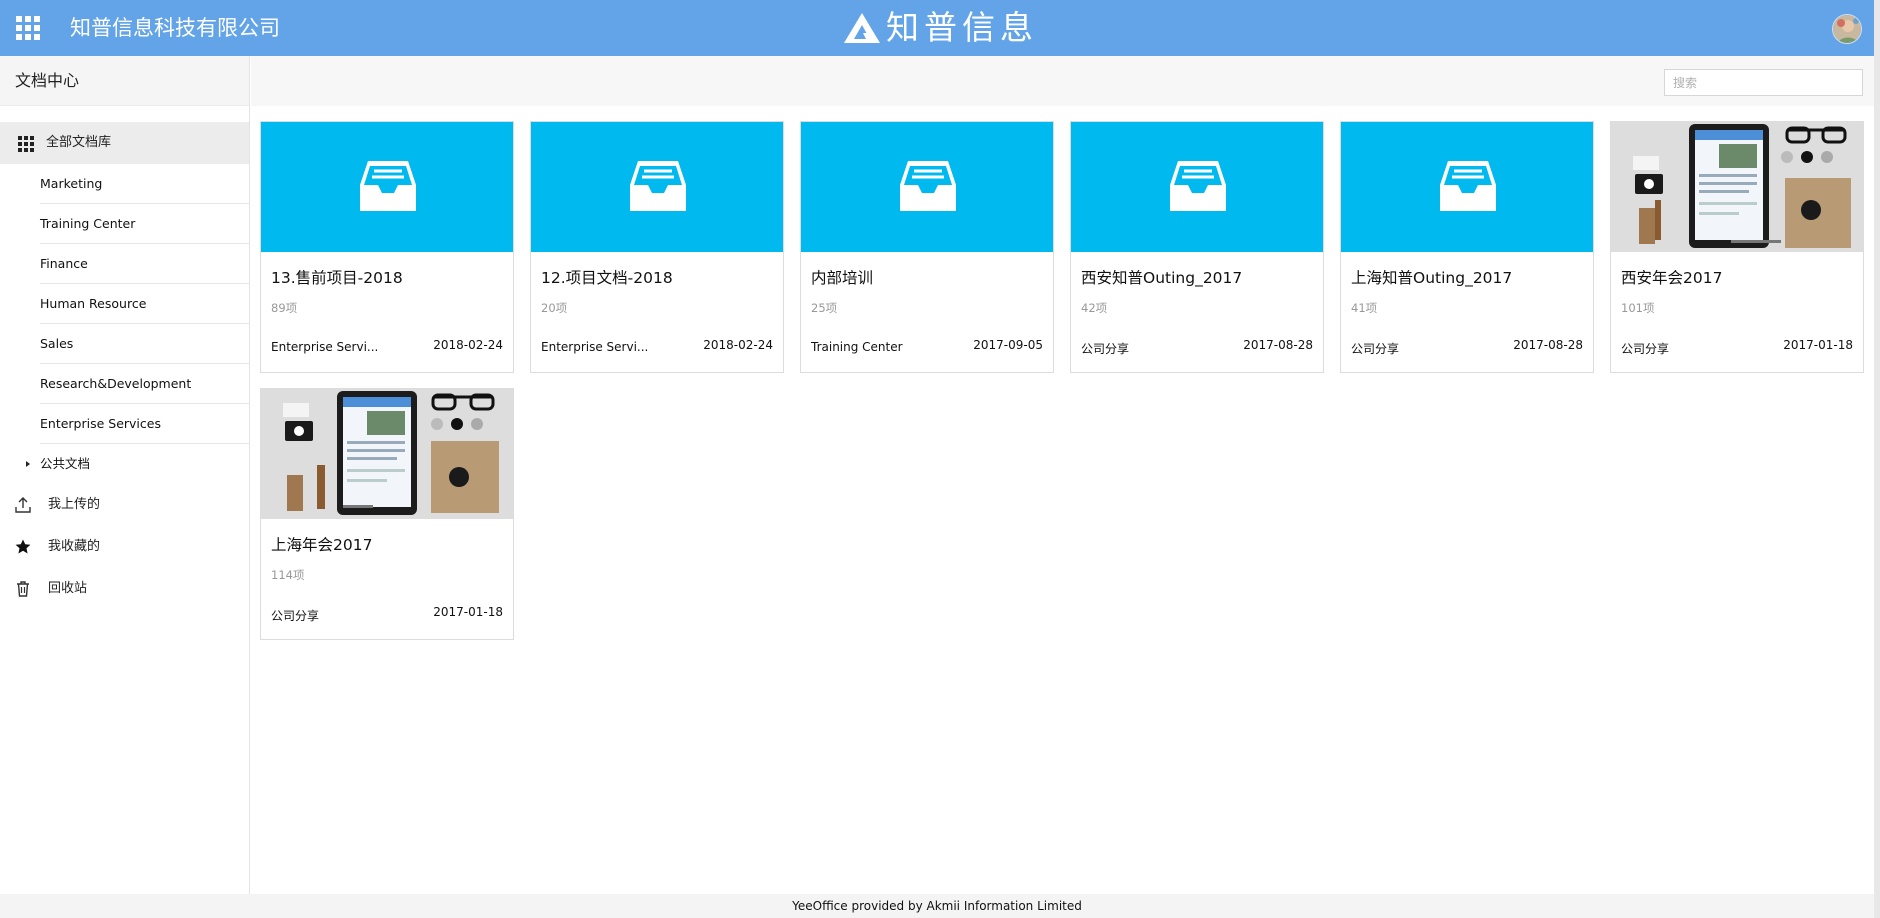  Describe the element at coordinates (337, 278) in the screenshot. I see `card-title: 13.售前项目-2018` at that location.